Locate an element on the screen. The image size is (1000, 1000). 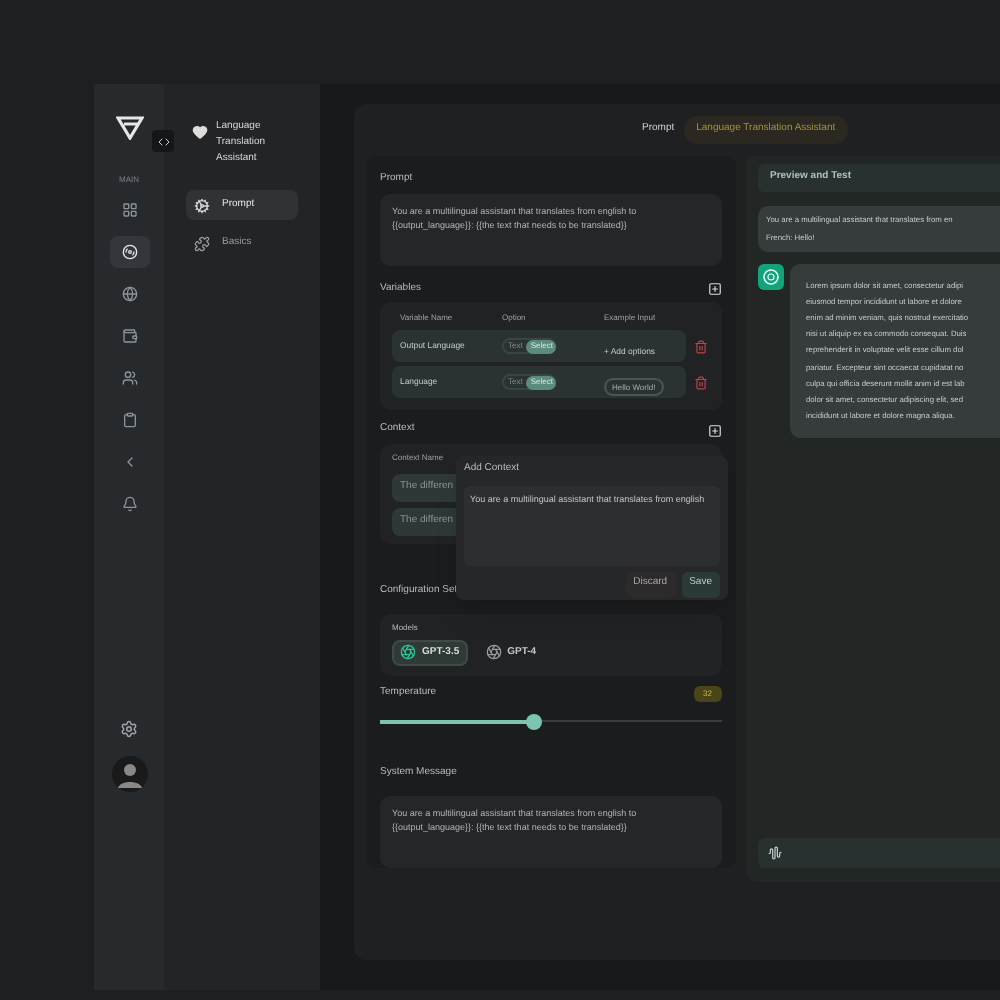
slider-thumb is located at coordinates (533, 721).